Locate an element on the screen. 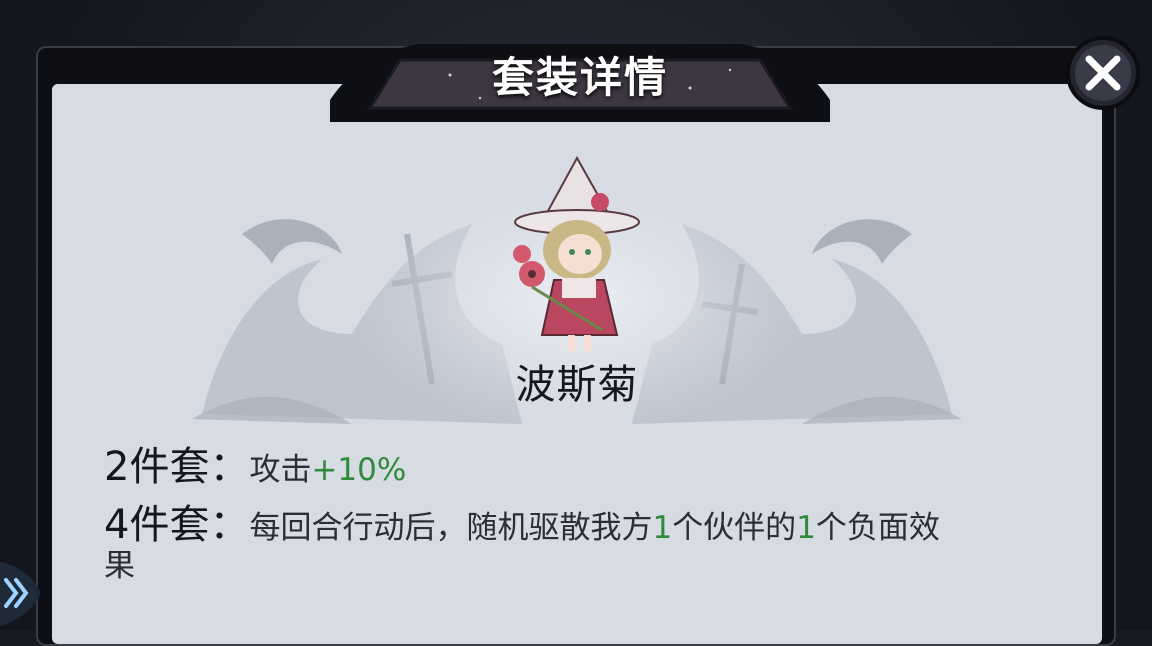  dialog-title: 套装详情 is located at coordinates (579, 77).